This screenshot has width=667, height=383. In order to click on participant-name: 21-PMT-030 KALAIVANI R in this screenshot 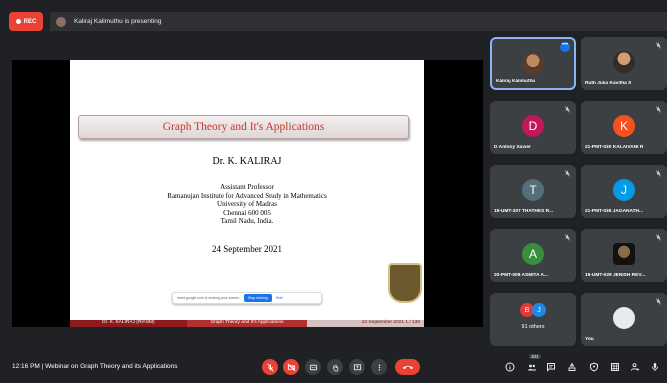, I will do `click(614, 147)`.